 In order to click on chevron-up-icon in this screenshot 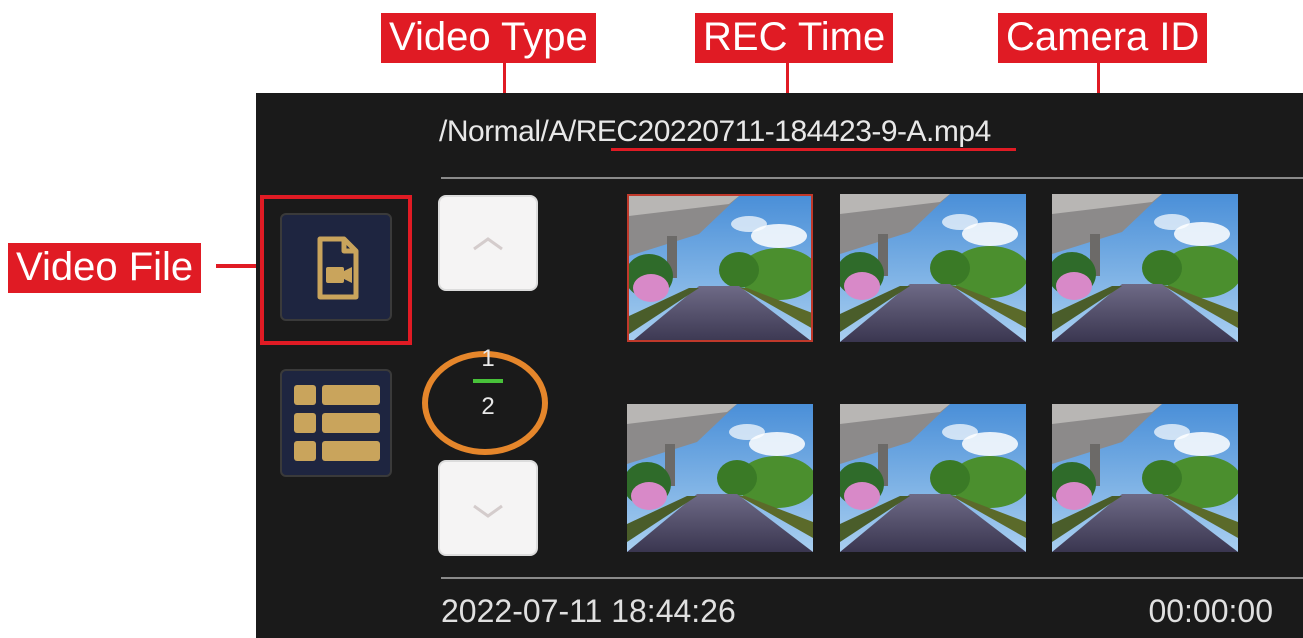, I will do `click(488, 244)`.